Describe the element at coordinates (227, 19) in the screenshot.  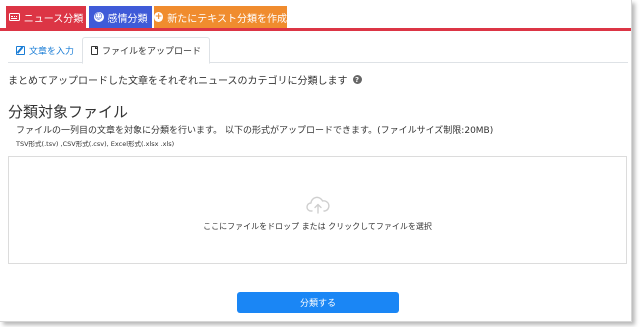
I see `tab-label: 新たにテキスト分類を作成` at that location.